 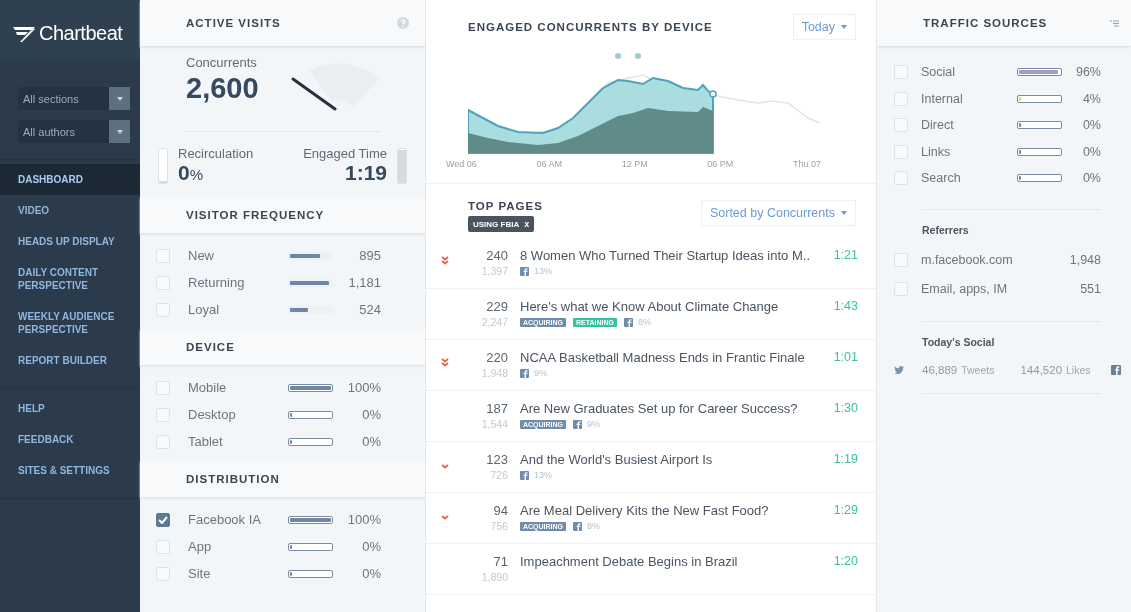 I want to click on referrer-count: 1,948, so click(x=1084, y=260).